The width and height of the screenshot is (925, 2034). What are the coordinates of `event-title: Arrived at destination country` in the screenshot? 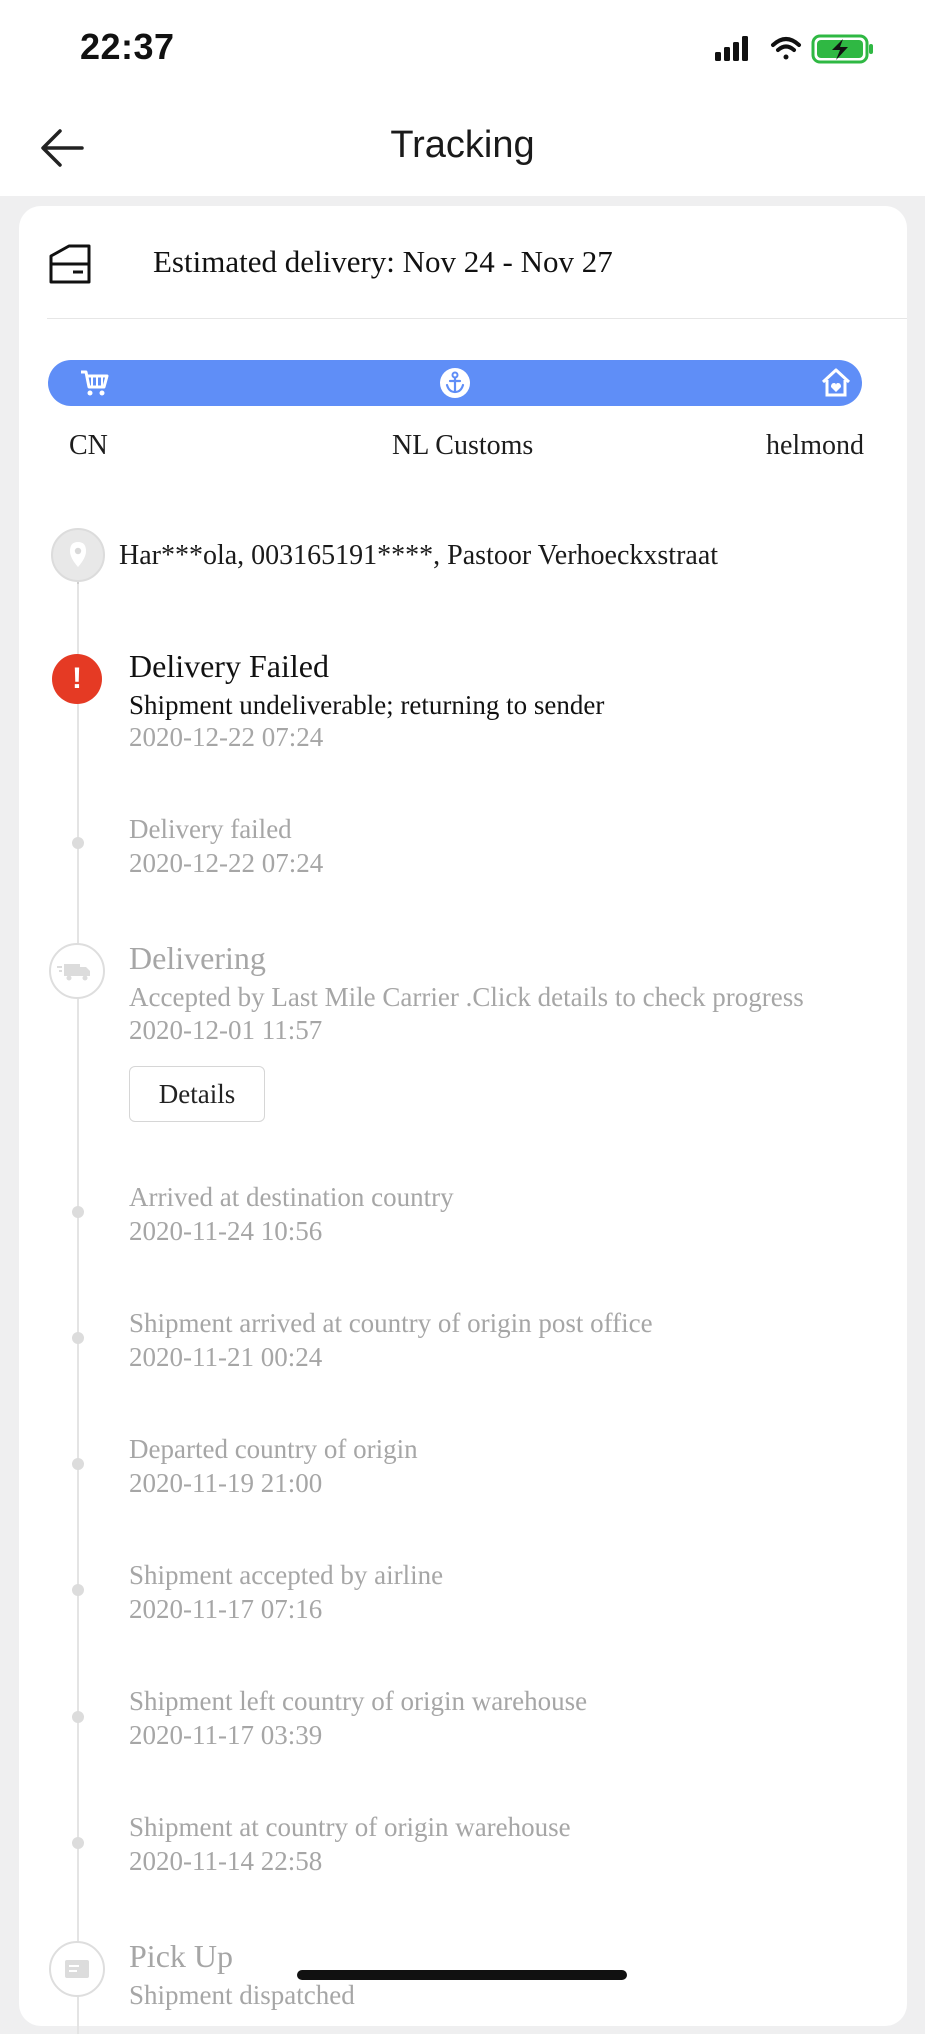 It's located at (291, 1197).